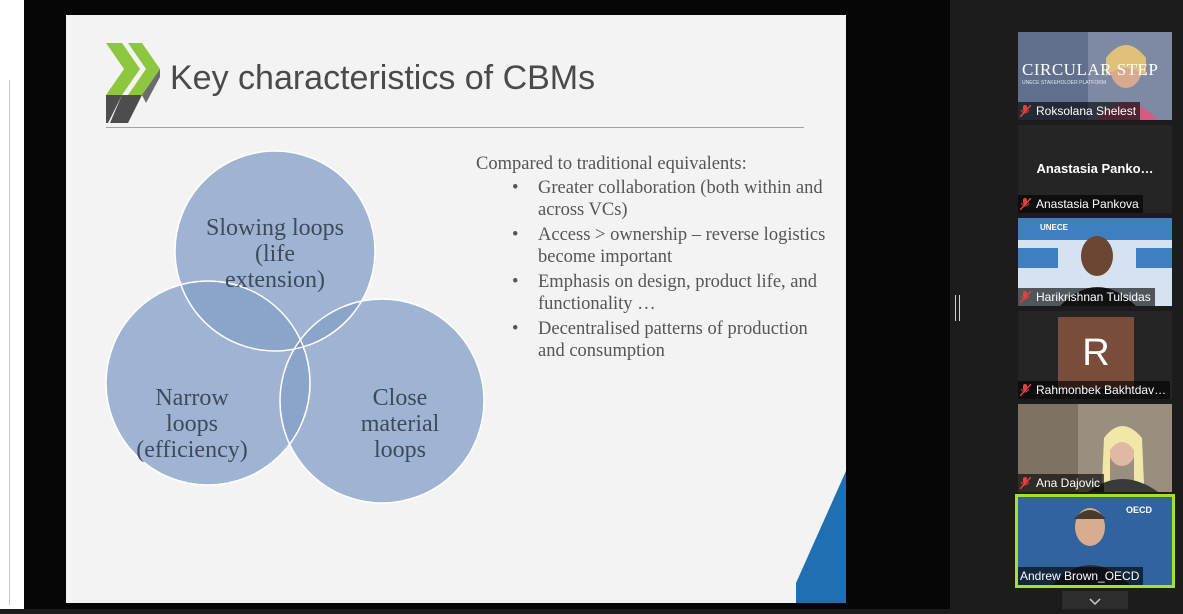 Image resolution: width=1183 pixels, height=614 pixels. I want to click on left-panel-strip, so click(12, 304).